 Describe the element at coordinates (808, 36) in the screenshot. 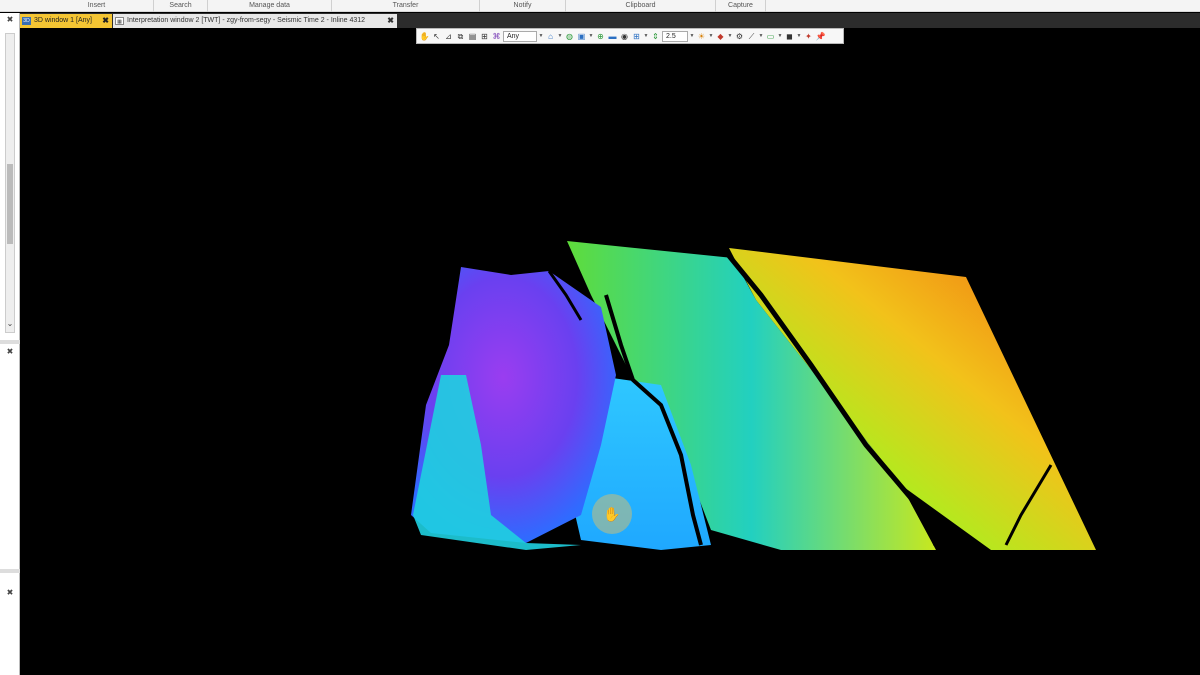

I see `pin-person-icon: ✦` at that location.